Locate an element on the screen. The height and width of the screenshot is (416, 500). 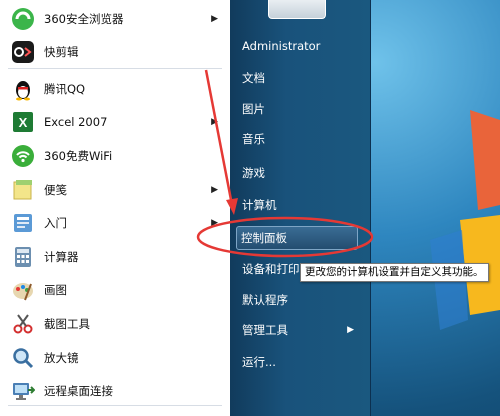
program-item: X Excel 2007 ▶ is located at coordinates (115, 121).